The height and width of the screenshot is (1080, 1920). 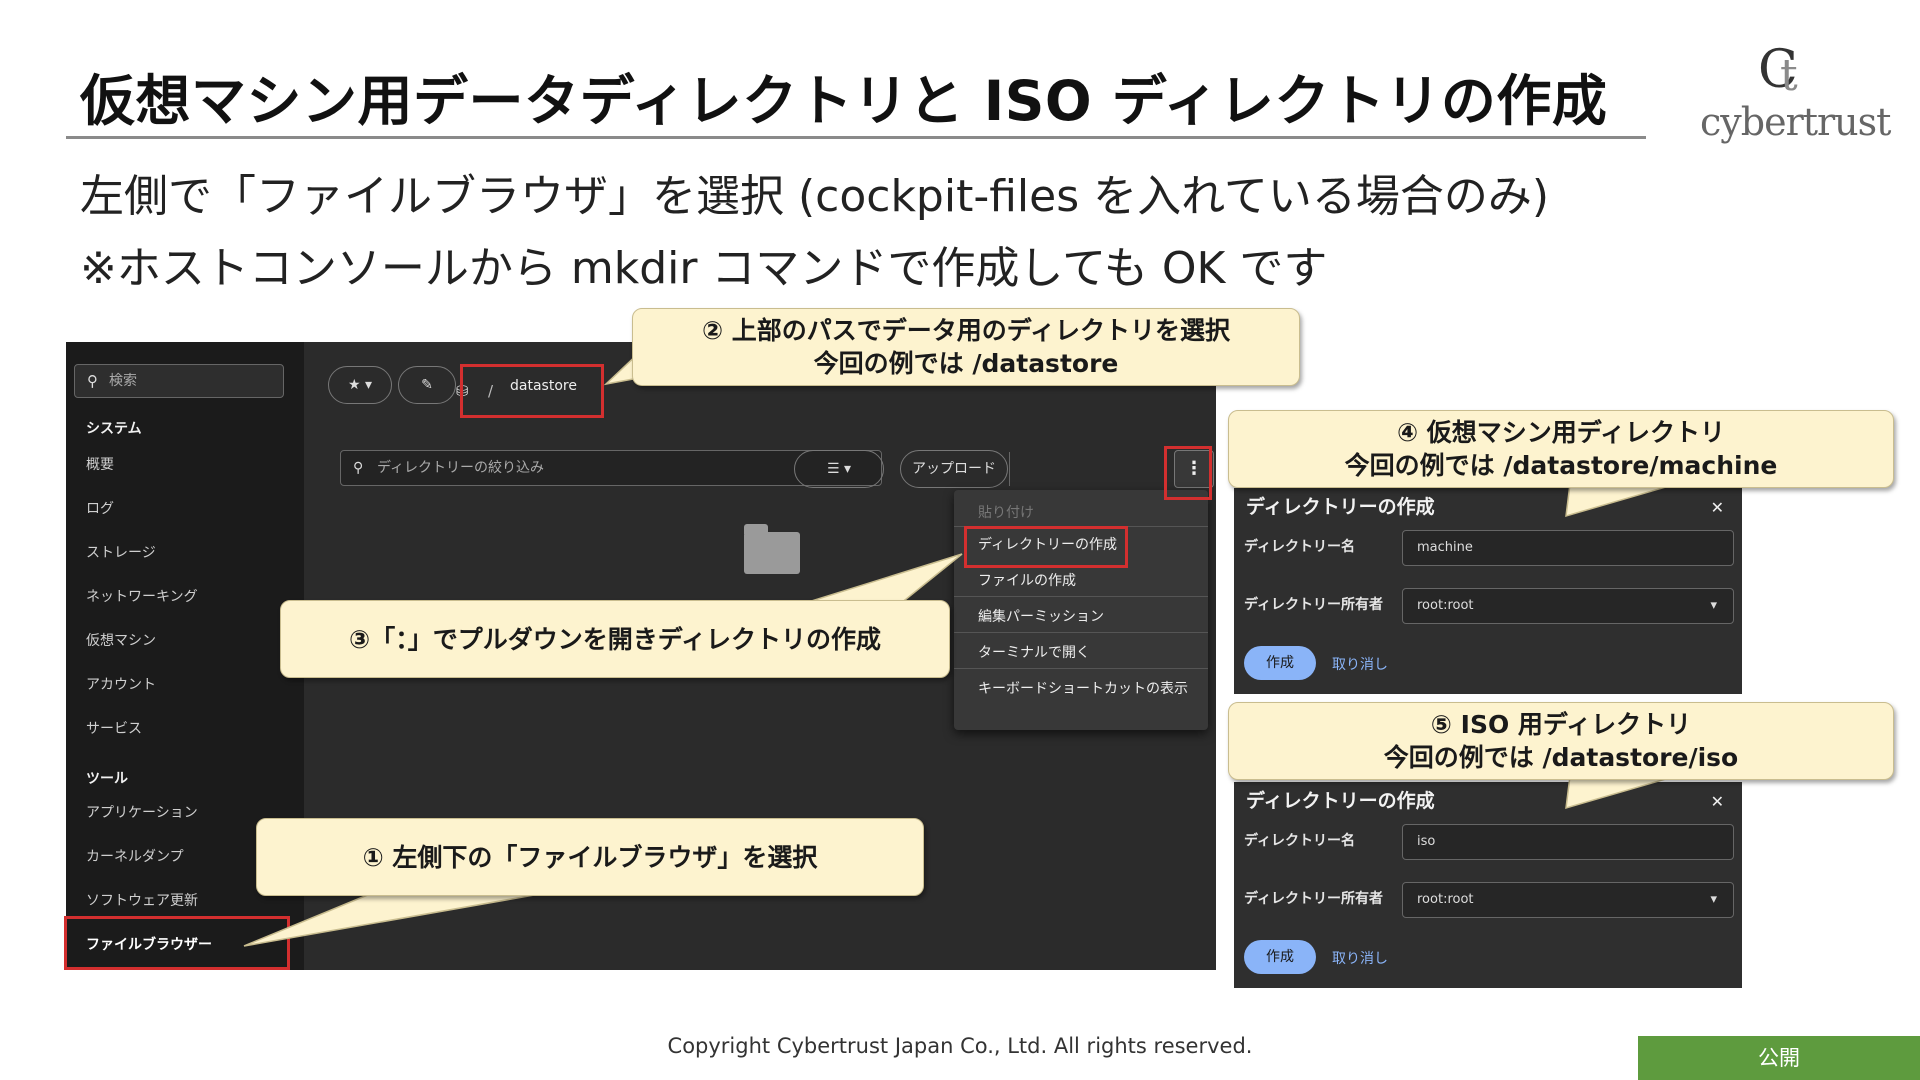 I want to click on callout-1: ① 左側下の「ファイルブラウザ」を選択, so click(x=590, y=857).